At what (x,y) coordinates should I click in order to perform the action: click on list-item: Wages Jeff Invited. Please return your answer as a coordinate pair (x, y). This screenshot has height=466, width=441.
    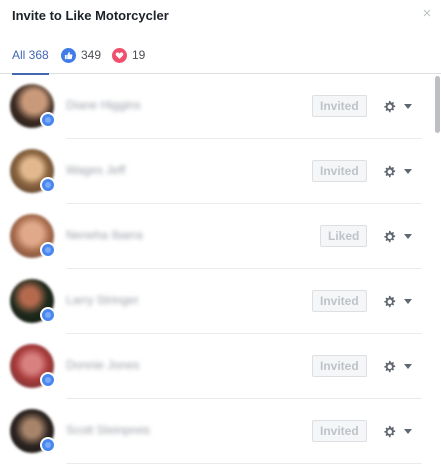
    Looking at the image, I should click on (215, 171).